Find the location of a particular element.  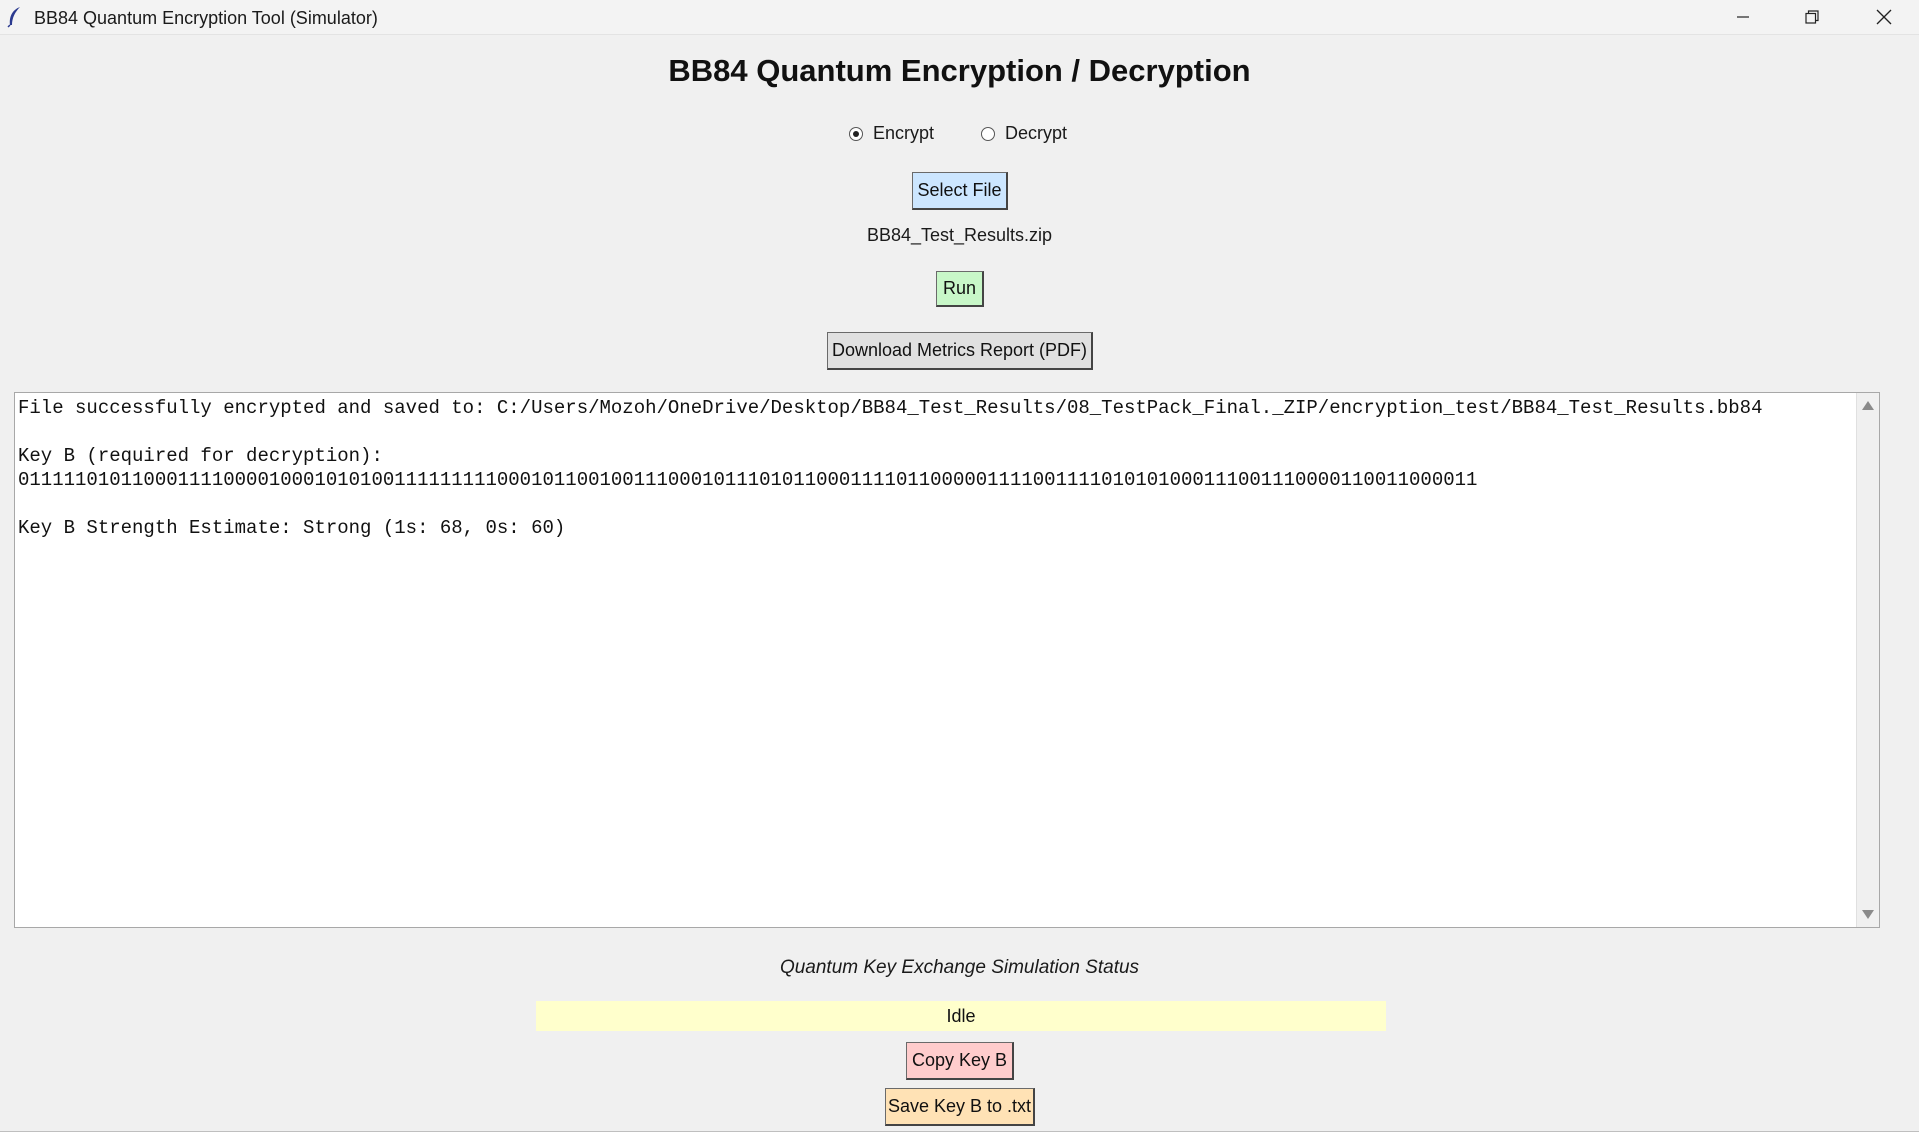

status-heading: Quantum Key Exchange Simulation Status is located at coordinates (959, 967).